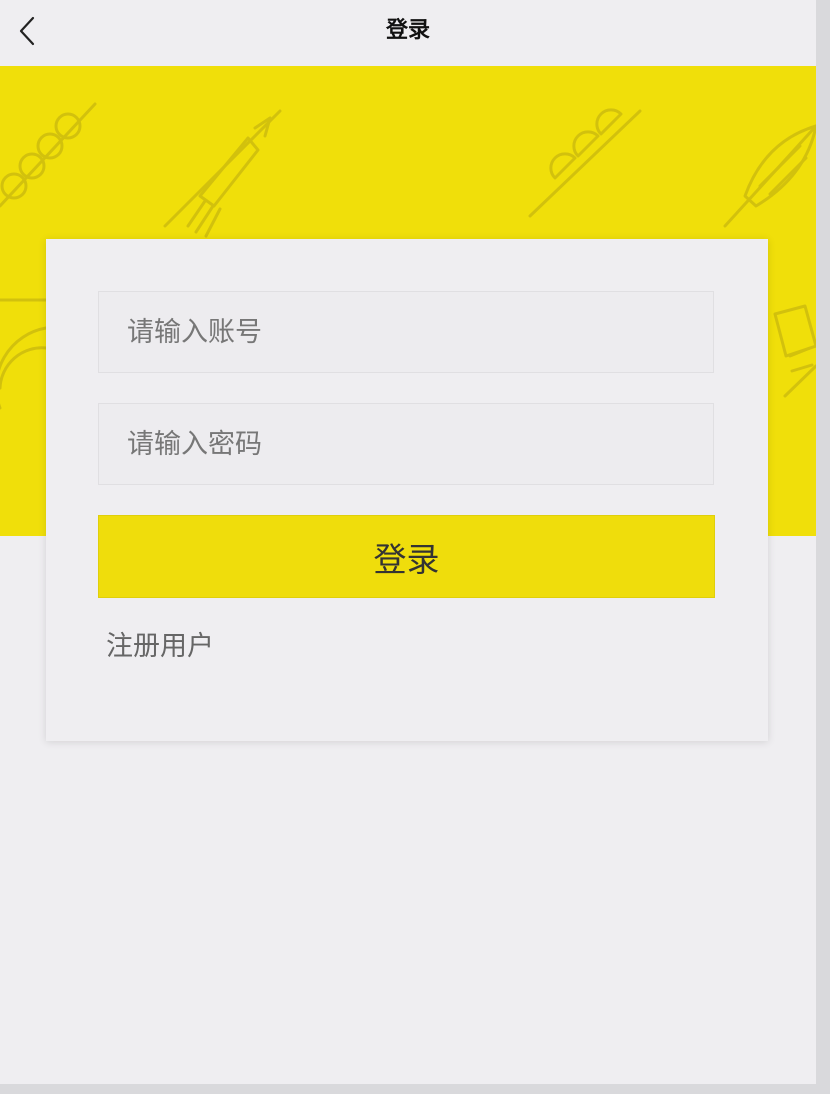  What do you see at coordinates (406, 556) in the screenshot?
I see `login-button: 登录` at bounding box center [406, 556].